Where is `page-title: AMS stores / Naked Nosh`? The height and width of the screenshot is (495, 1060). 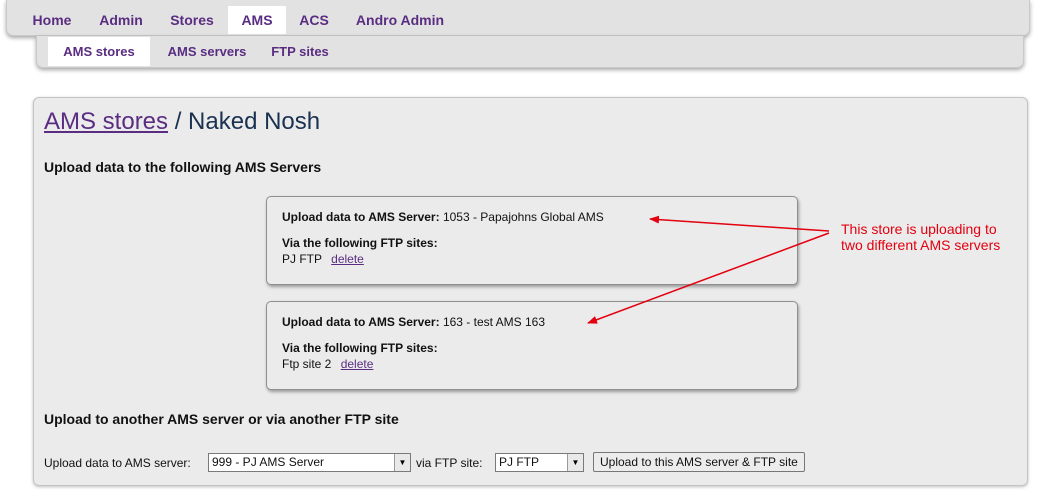 page-title: AMS stores / Naked Nosh is located at coordinates (182, 122).